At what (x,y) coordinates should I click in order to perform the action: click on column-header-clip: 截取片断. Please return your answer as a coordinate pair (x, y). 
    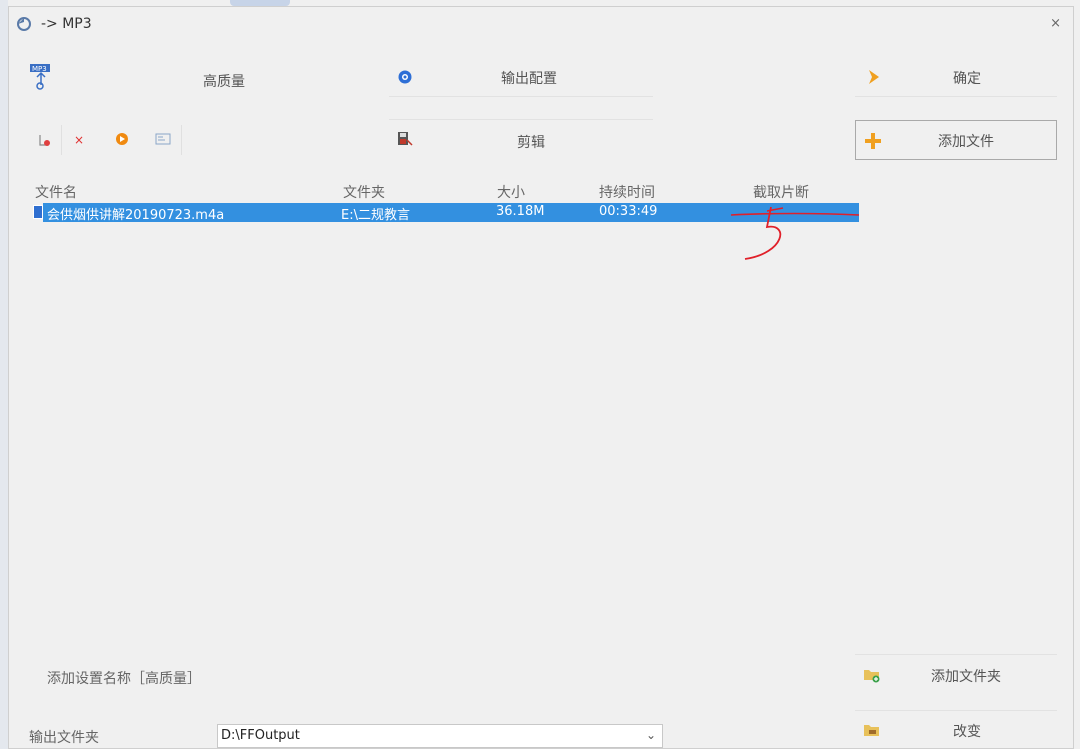
    Looking at the image, I should click on (781, 192).